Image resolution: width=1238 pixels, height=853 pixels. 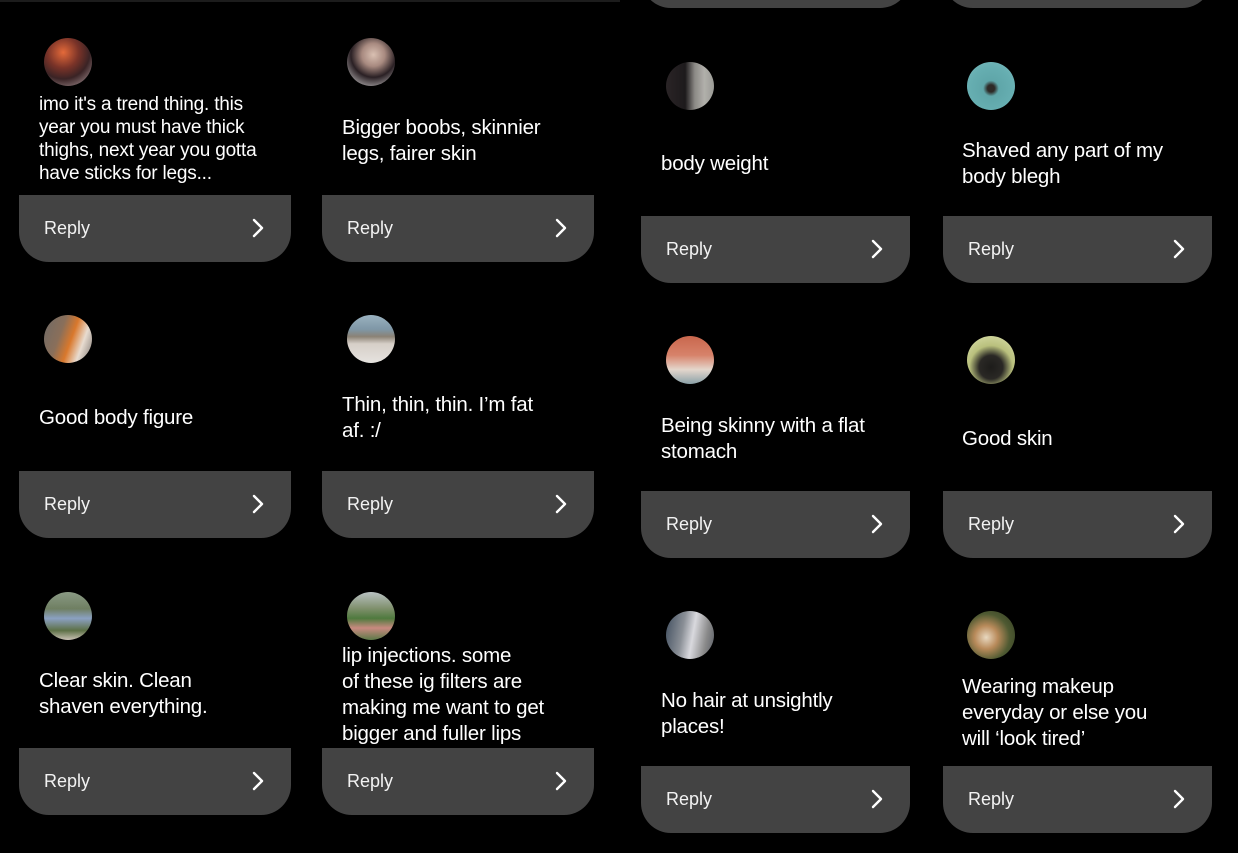 I want to click on response-text: Clear skin. Clean shaven everything., so click(x=123, y=693).